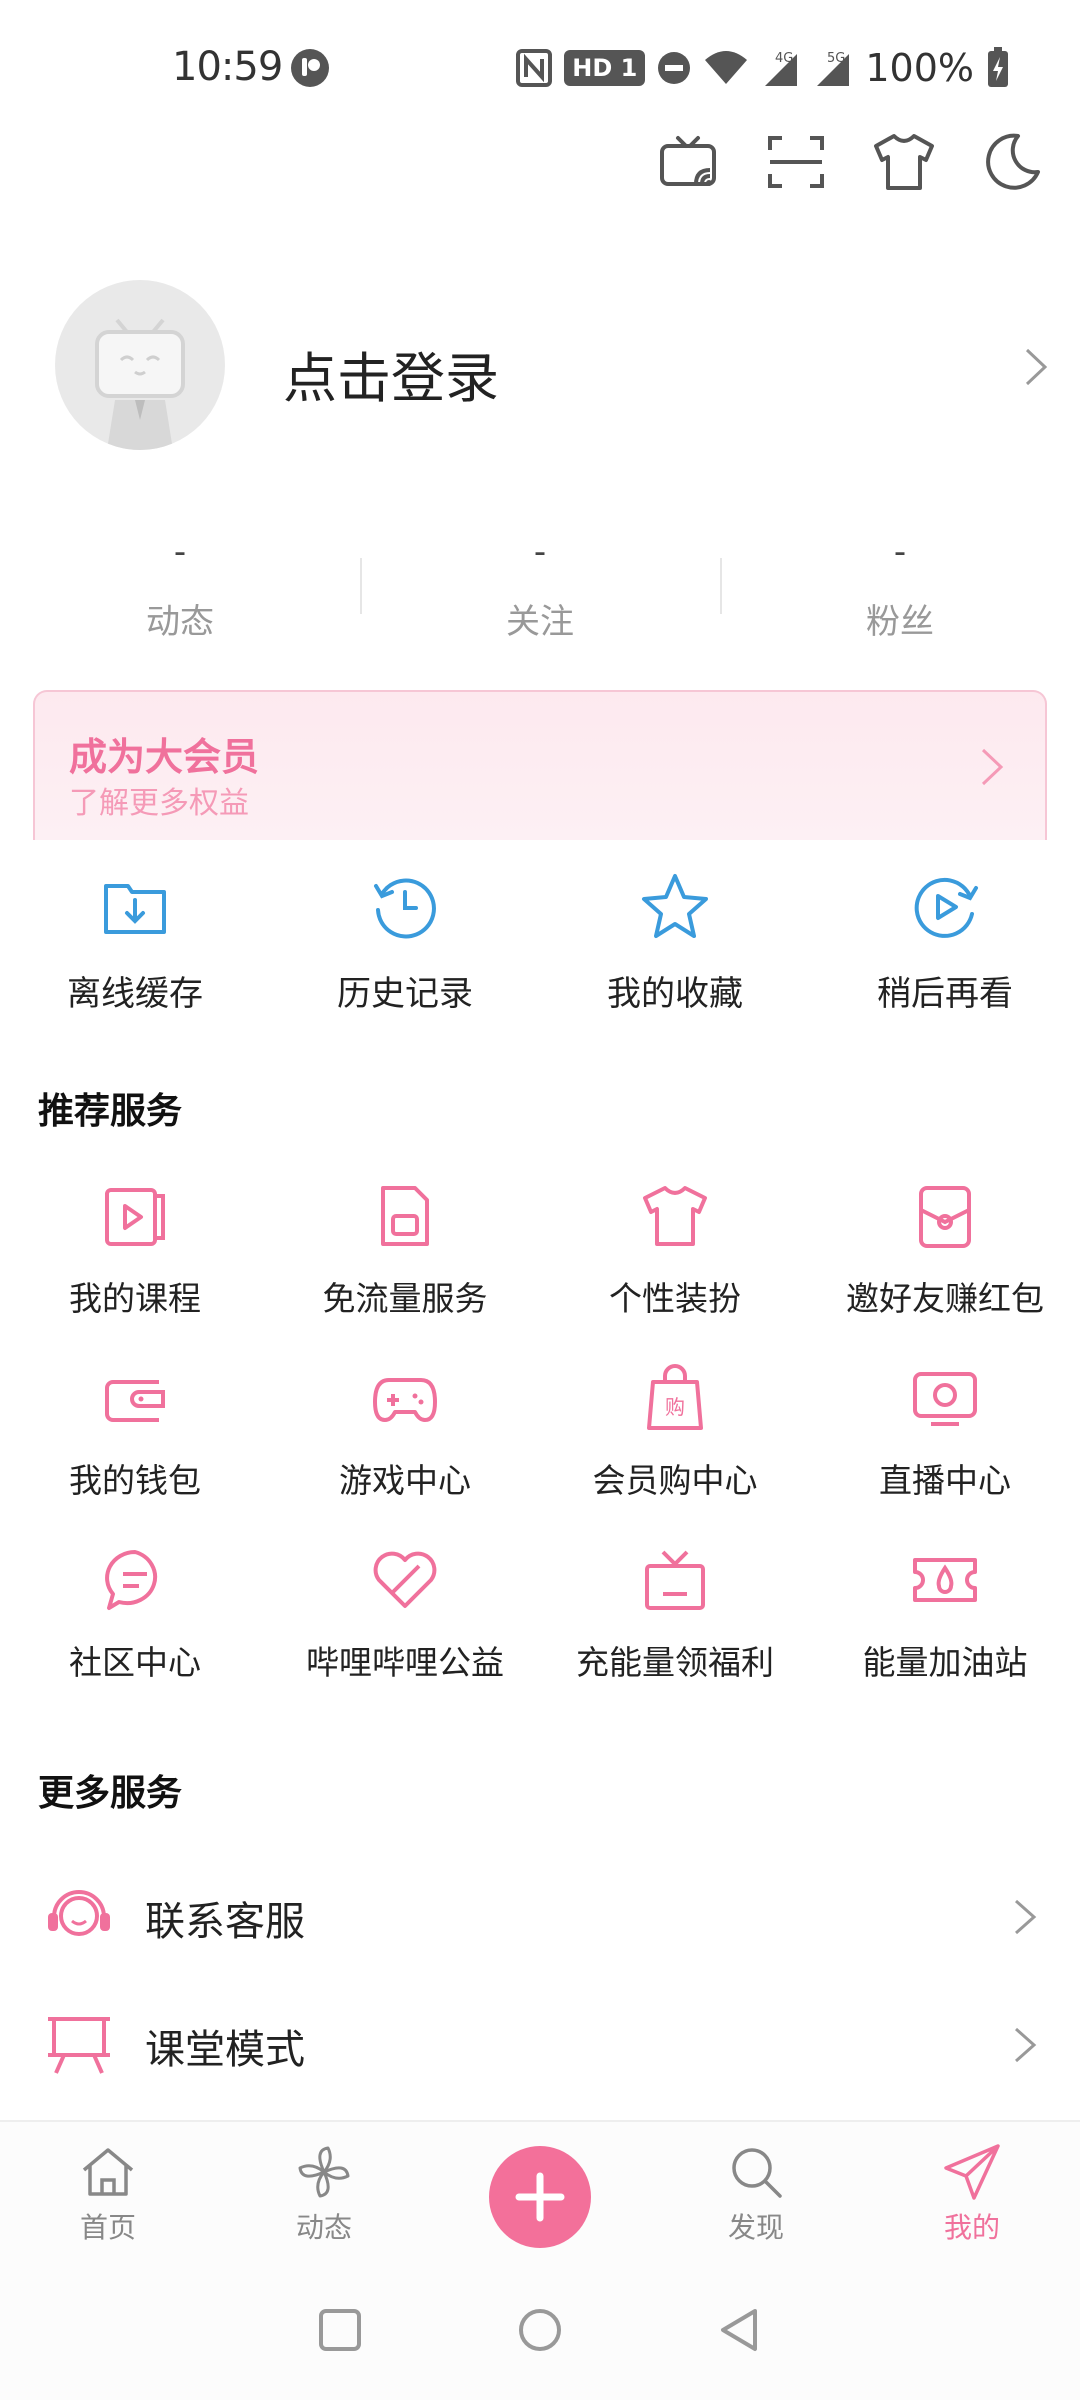 This screenshot has height=2400, width=1080. Describe the element at coordinates (135, 1401) in the screenshot. I see `wallet-icon` at that location.